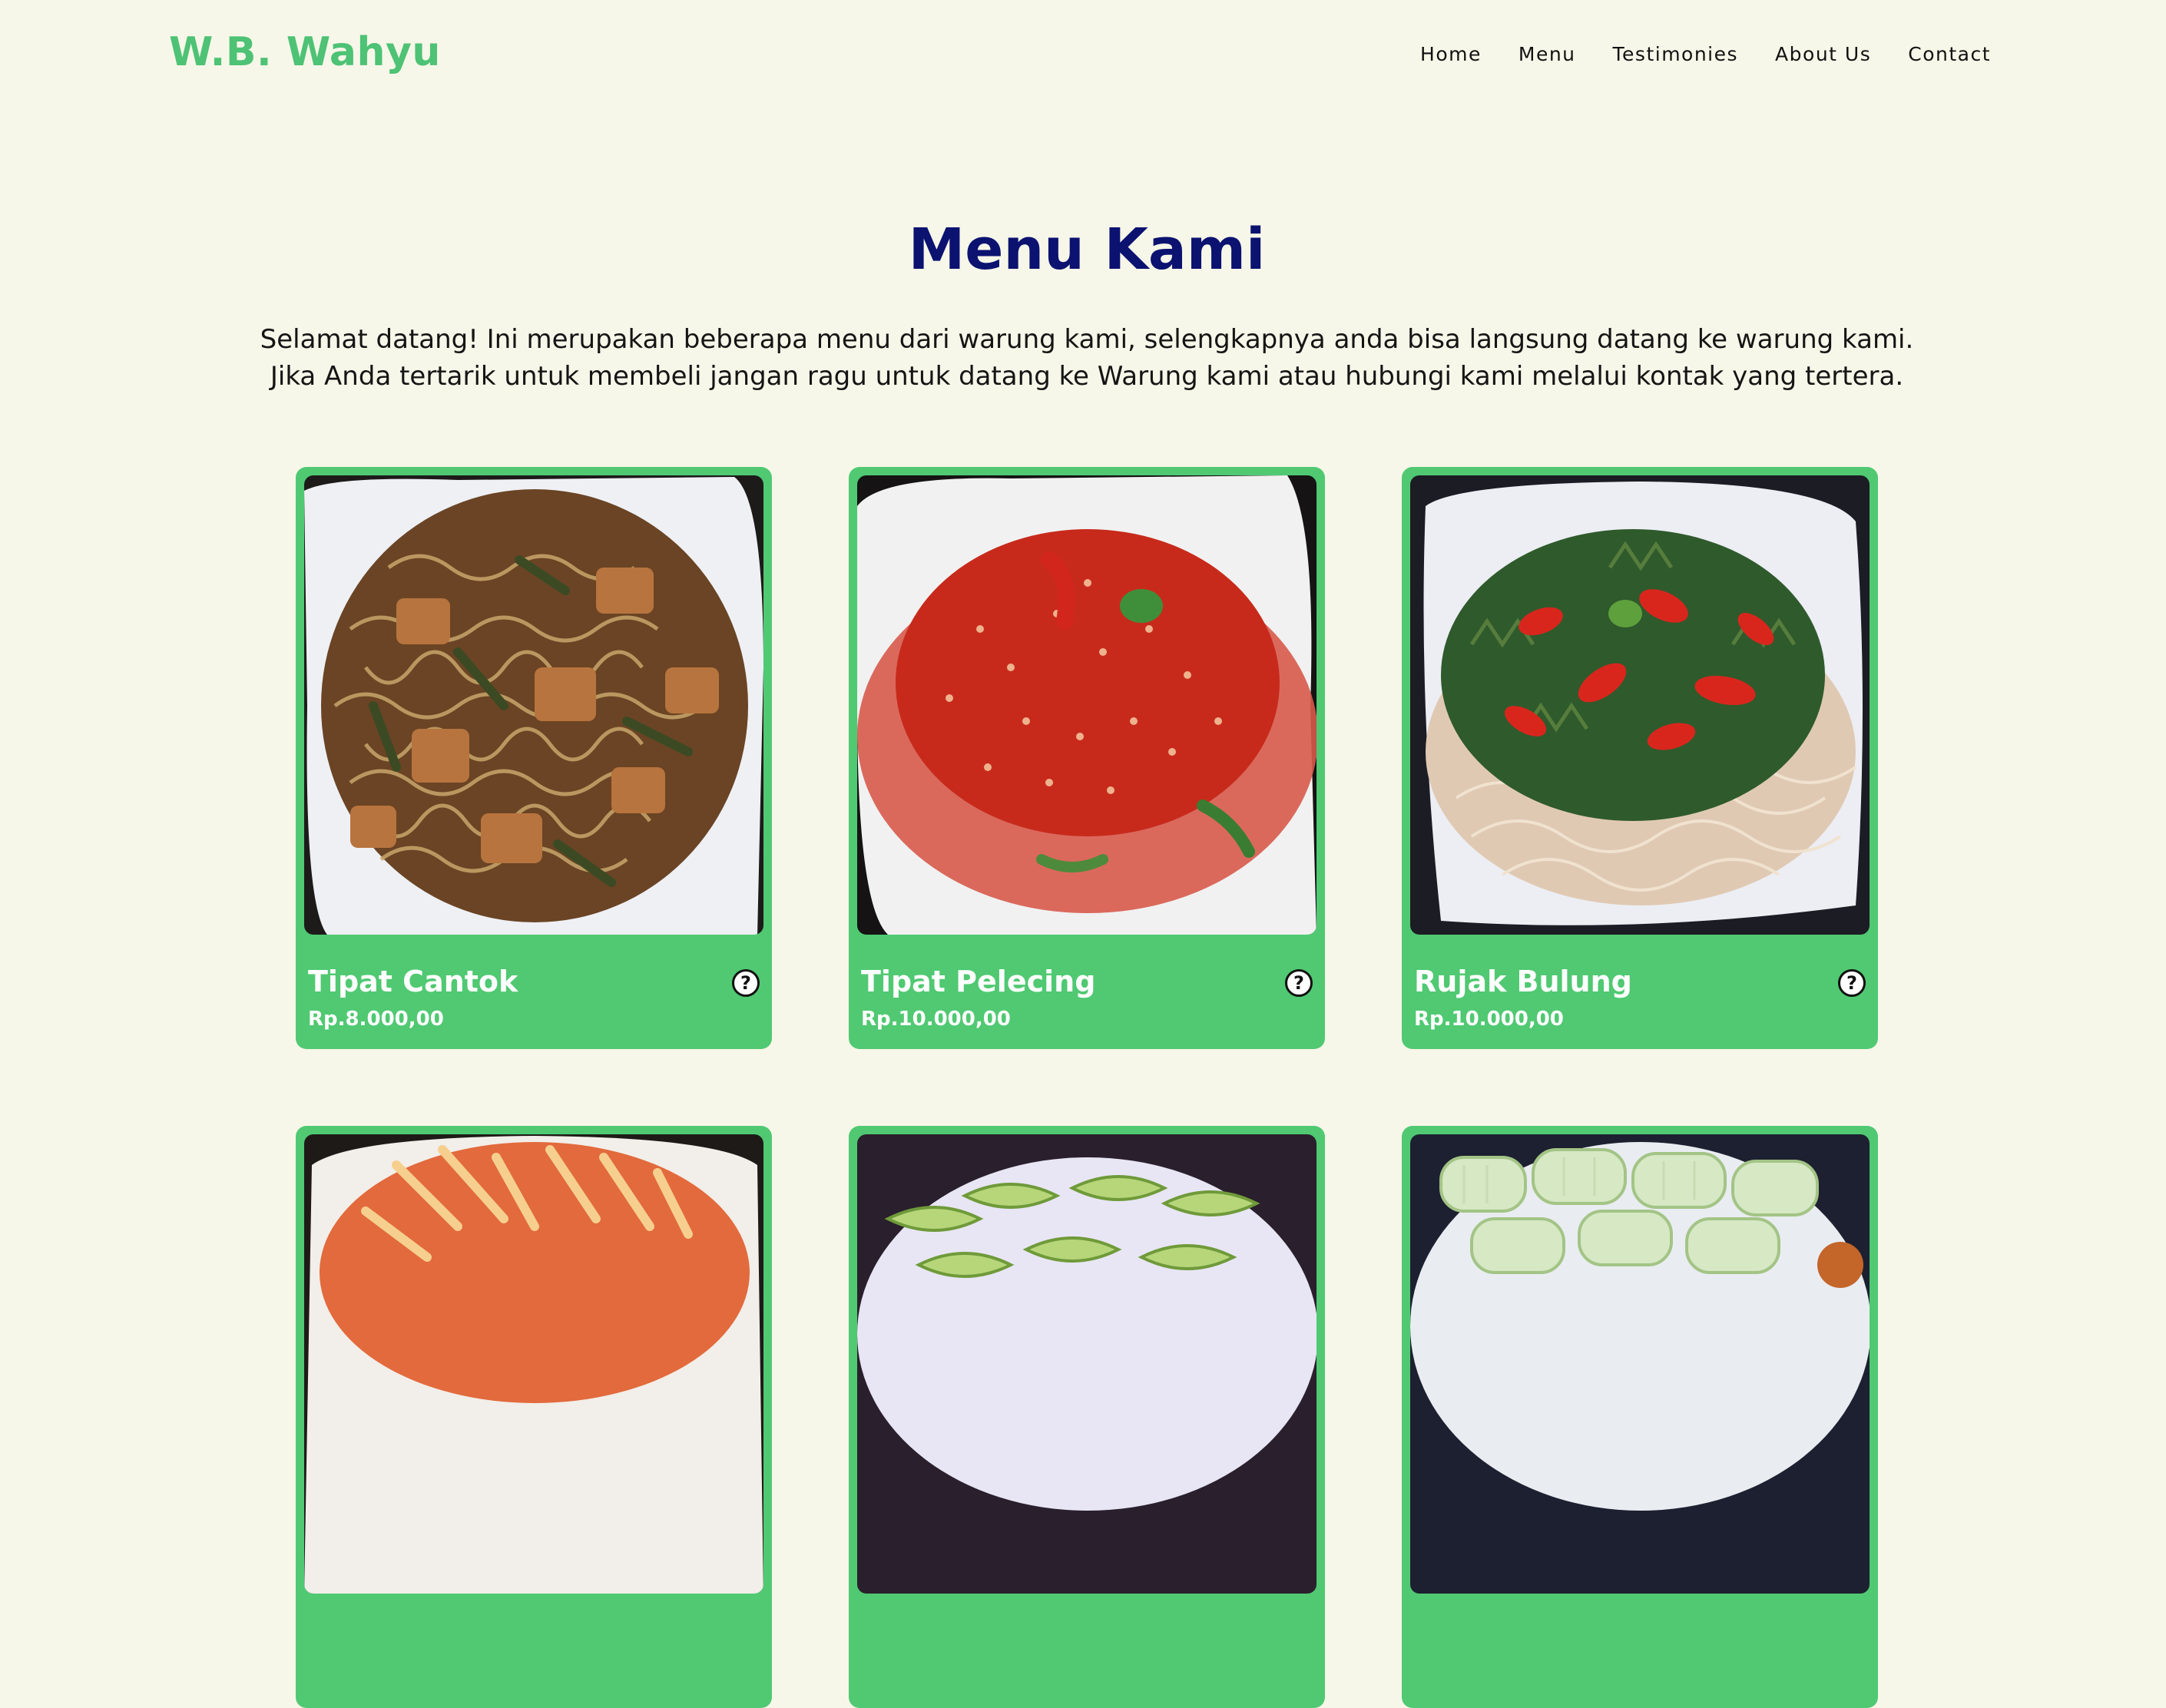  Describe the element at coordinates (1523, 981) in the screenshot. I see `card-title: Rujak Bulung` at that location.